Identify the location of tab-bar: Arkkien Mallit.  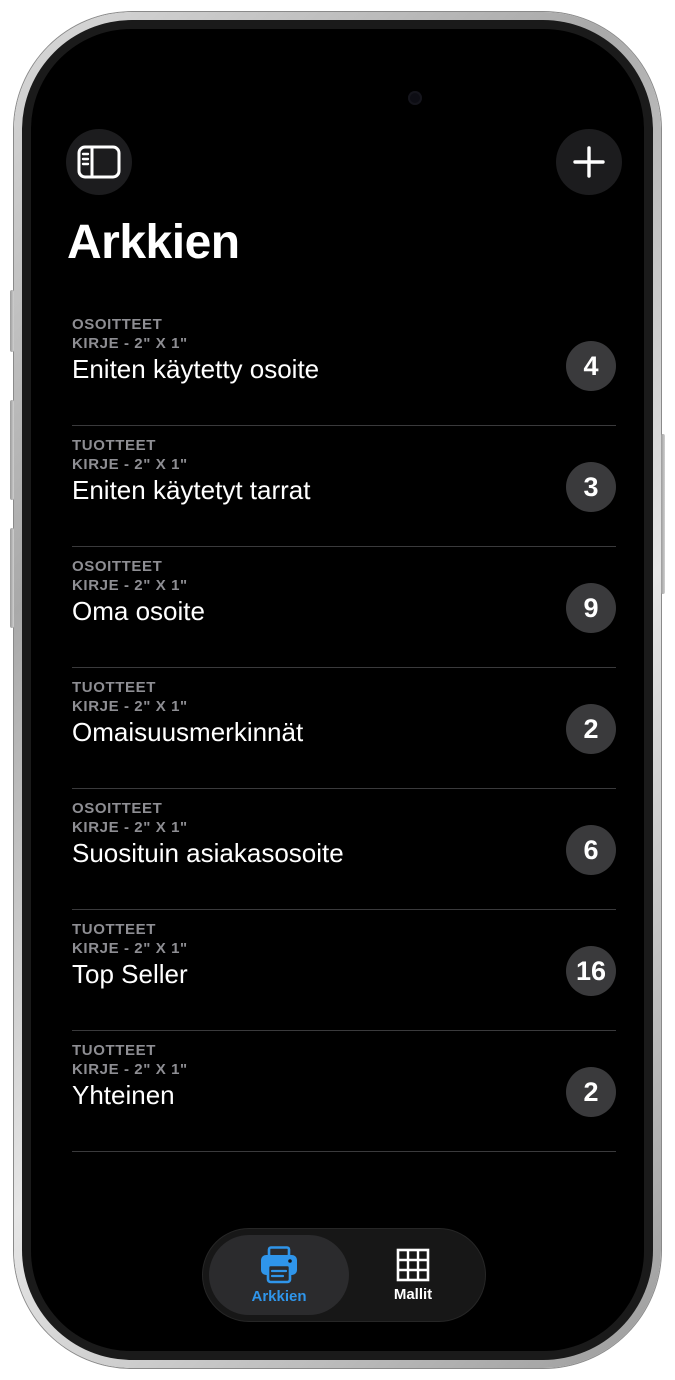
(344, 1275).